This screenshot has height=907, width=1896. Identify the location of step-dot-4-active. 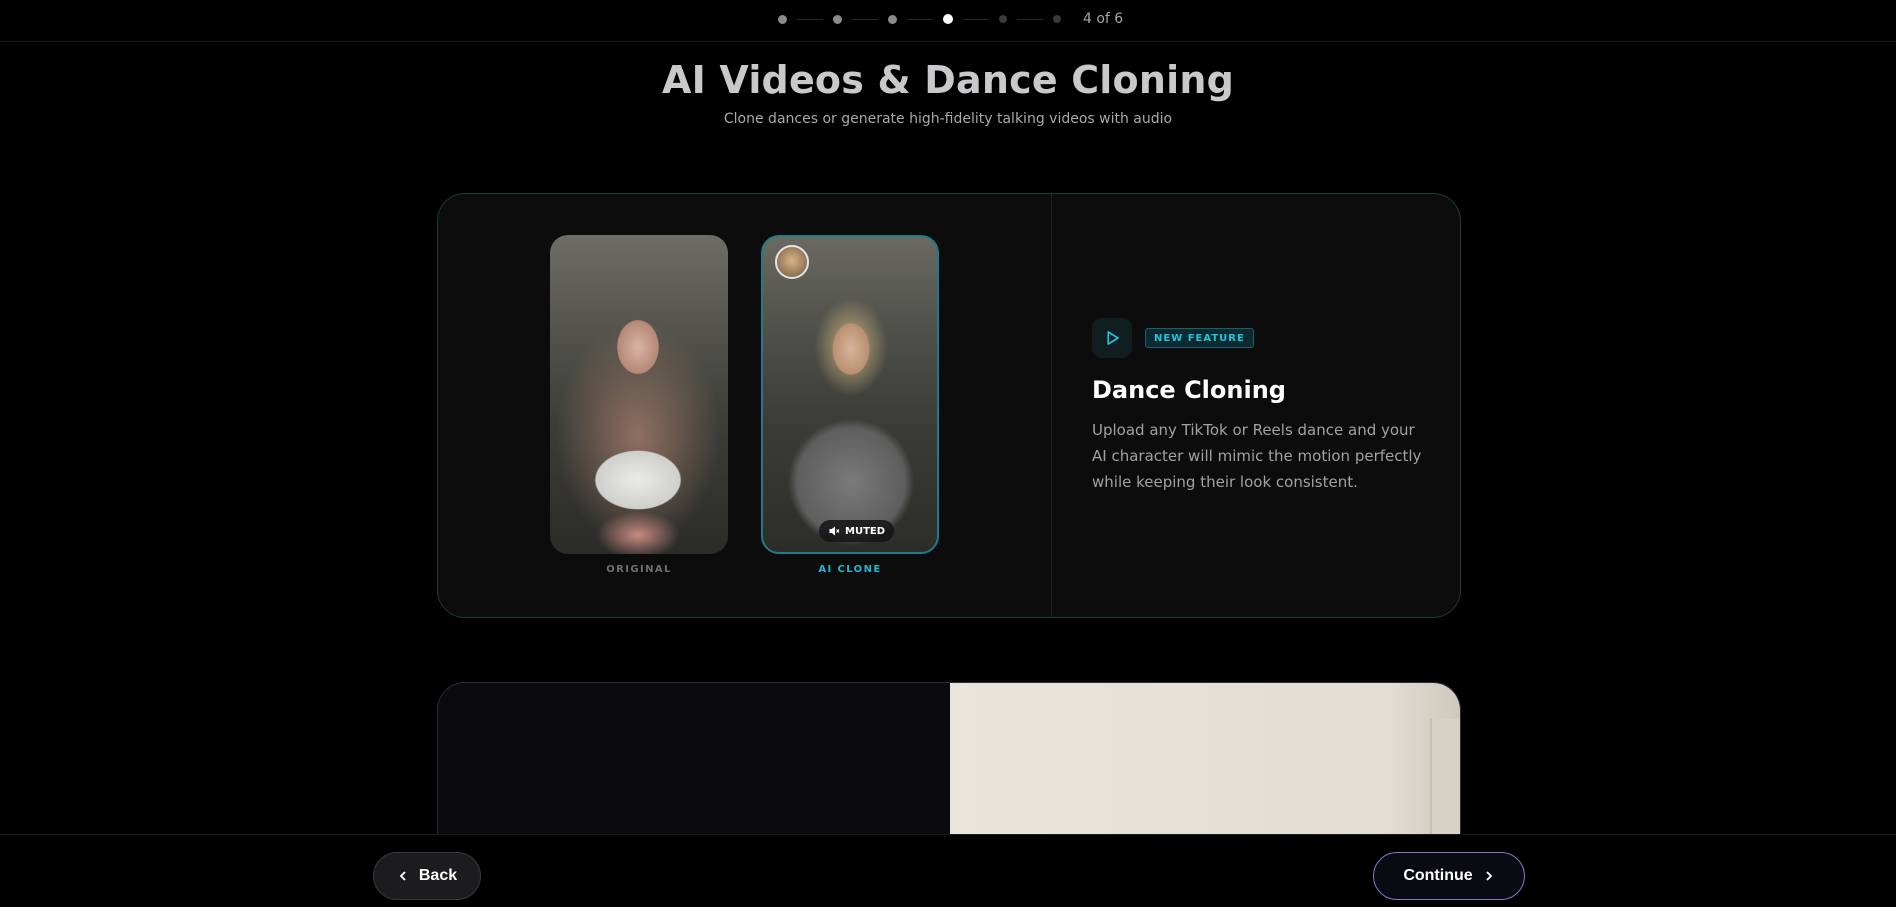
(948, 19).